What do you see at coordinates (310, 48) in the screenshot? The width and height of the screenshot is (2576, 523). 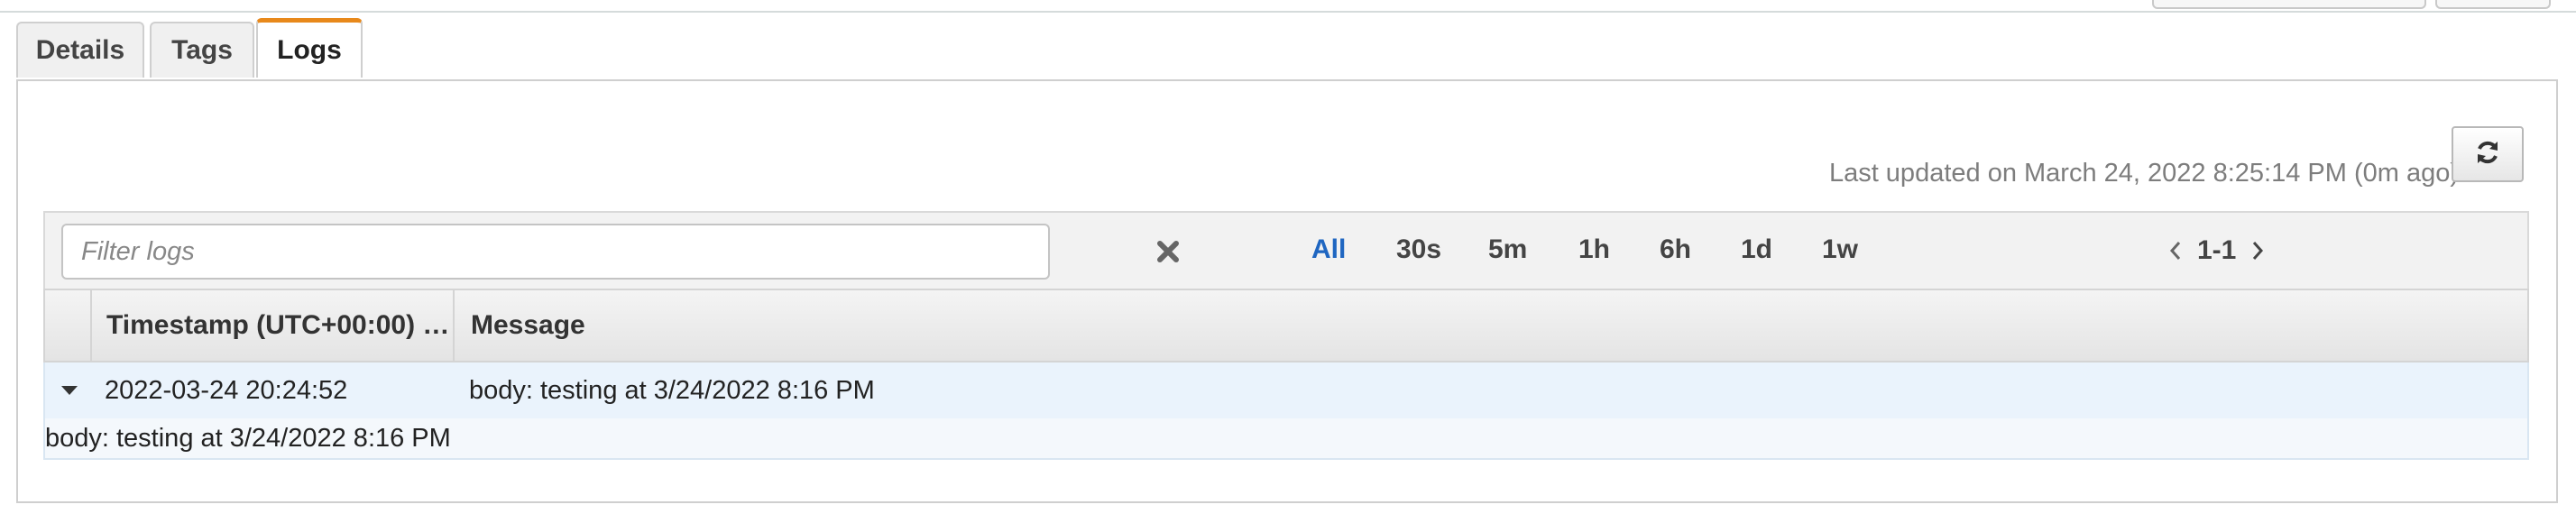 I see `tab-logs: Logs` at bounding box center [310, 48].